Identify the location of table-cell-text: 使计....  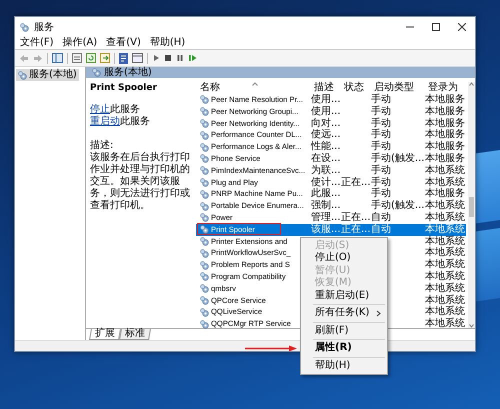
(325, 182).